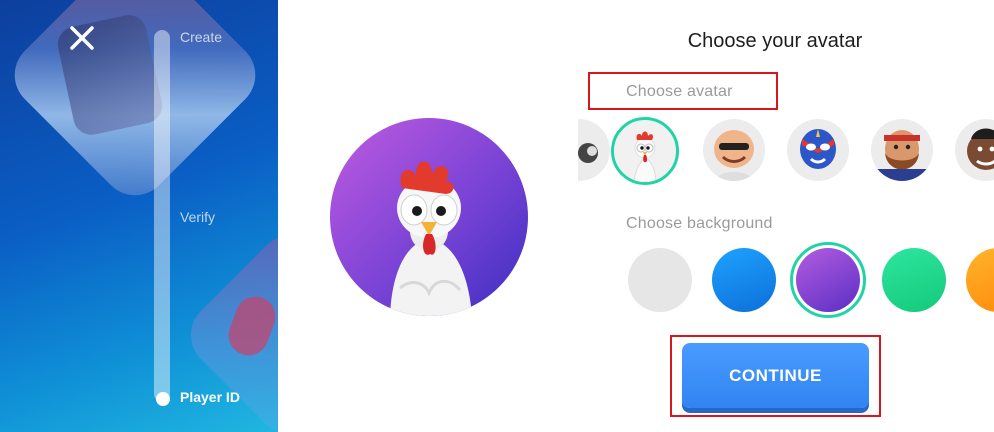 This screenshot has height=432, width=994. I want to click on continue-button: CONTINUE, so click(775, 375).